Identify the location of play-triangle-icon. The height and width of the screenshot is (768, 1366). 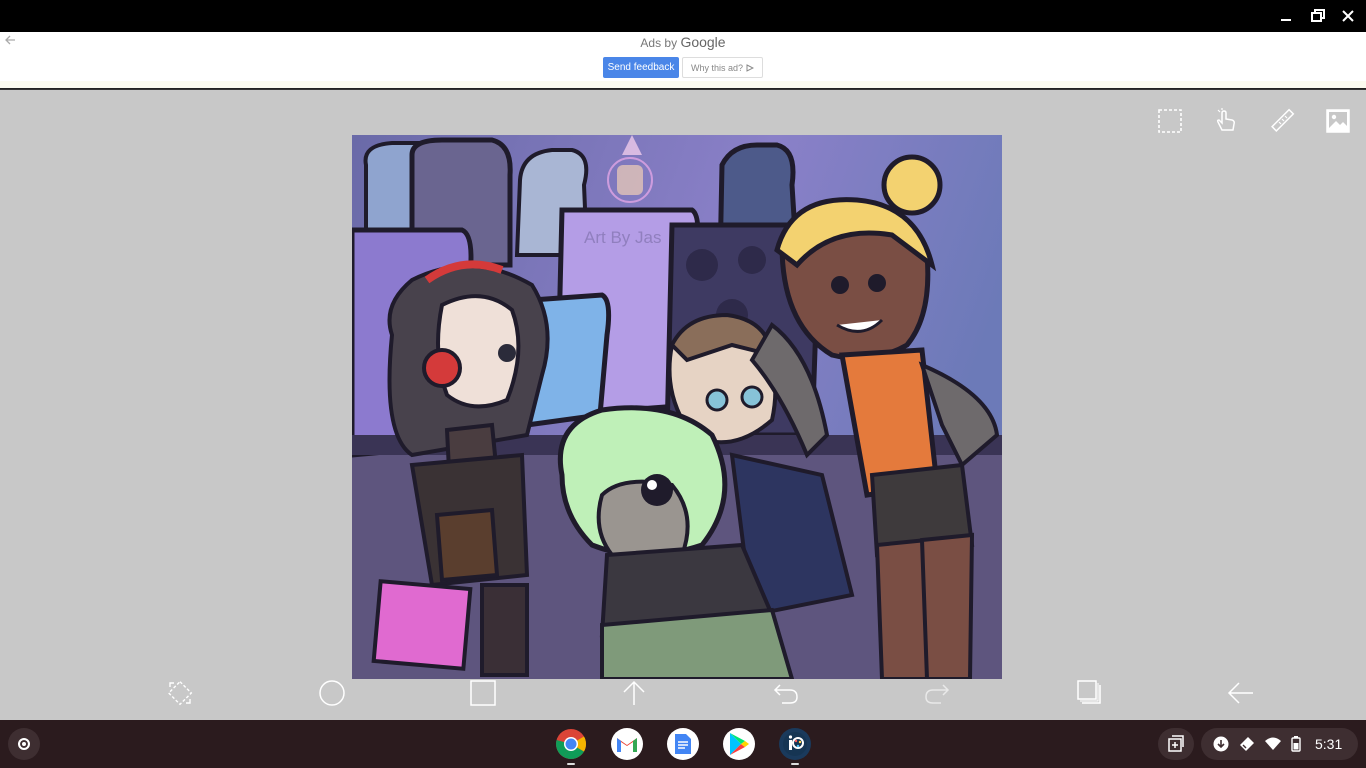
(750, 67).